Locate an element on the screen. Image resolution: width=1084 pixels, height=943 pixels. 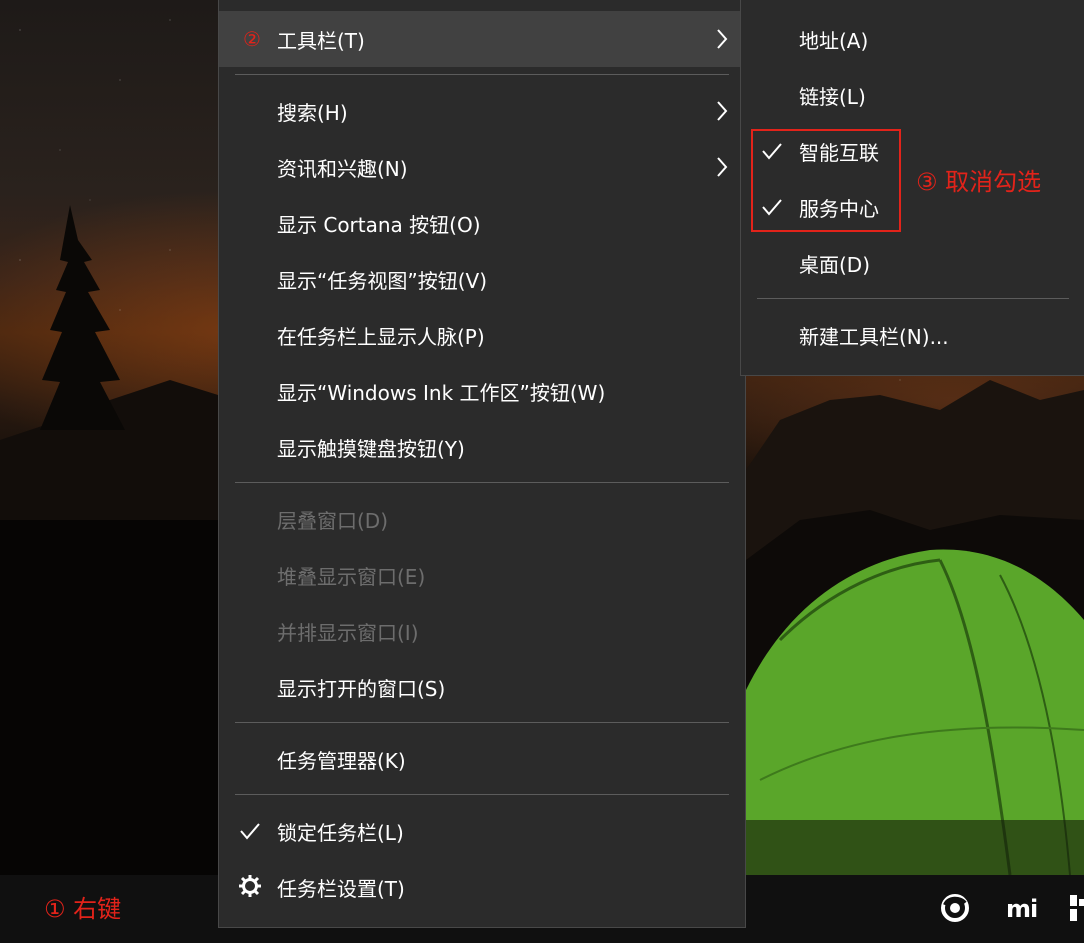
menu-item-taskbar-settings: 任务栏设置(T) is located at coordinates (482, 887).